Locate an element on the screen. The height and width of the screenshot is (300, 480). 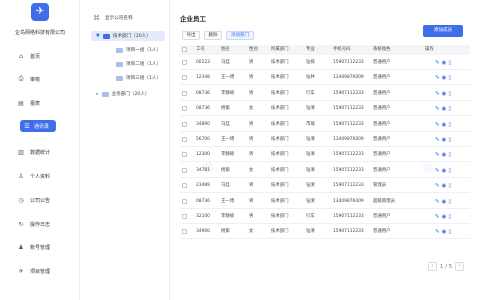
sidebar-item-label: 数据统计 is located at coordinates (40, 152).